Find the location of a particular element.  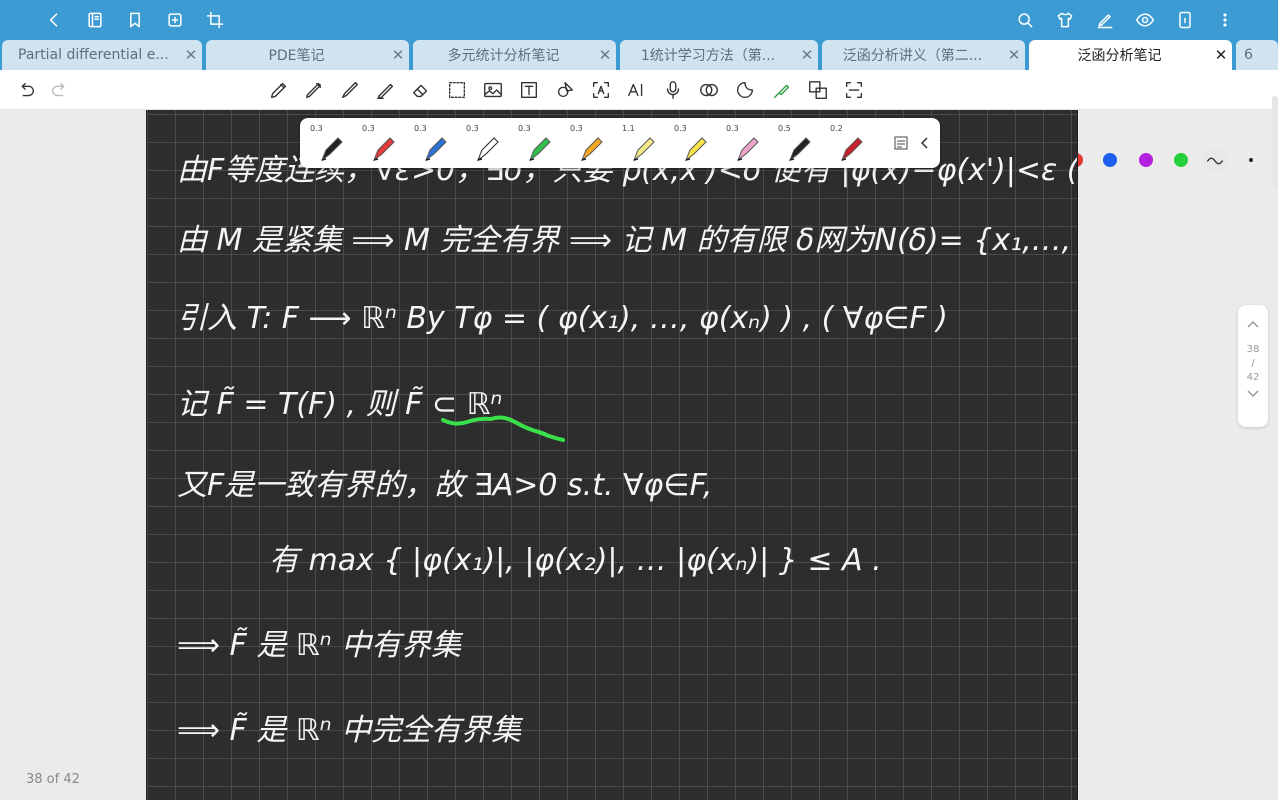

pen-preset-3: 0.3 is located at coordinates (432, 143).